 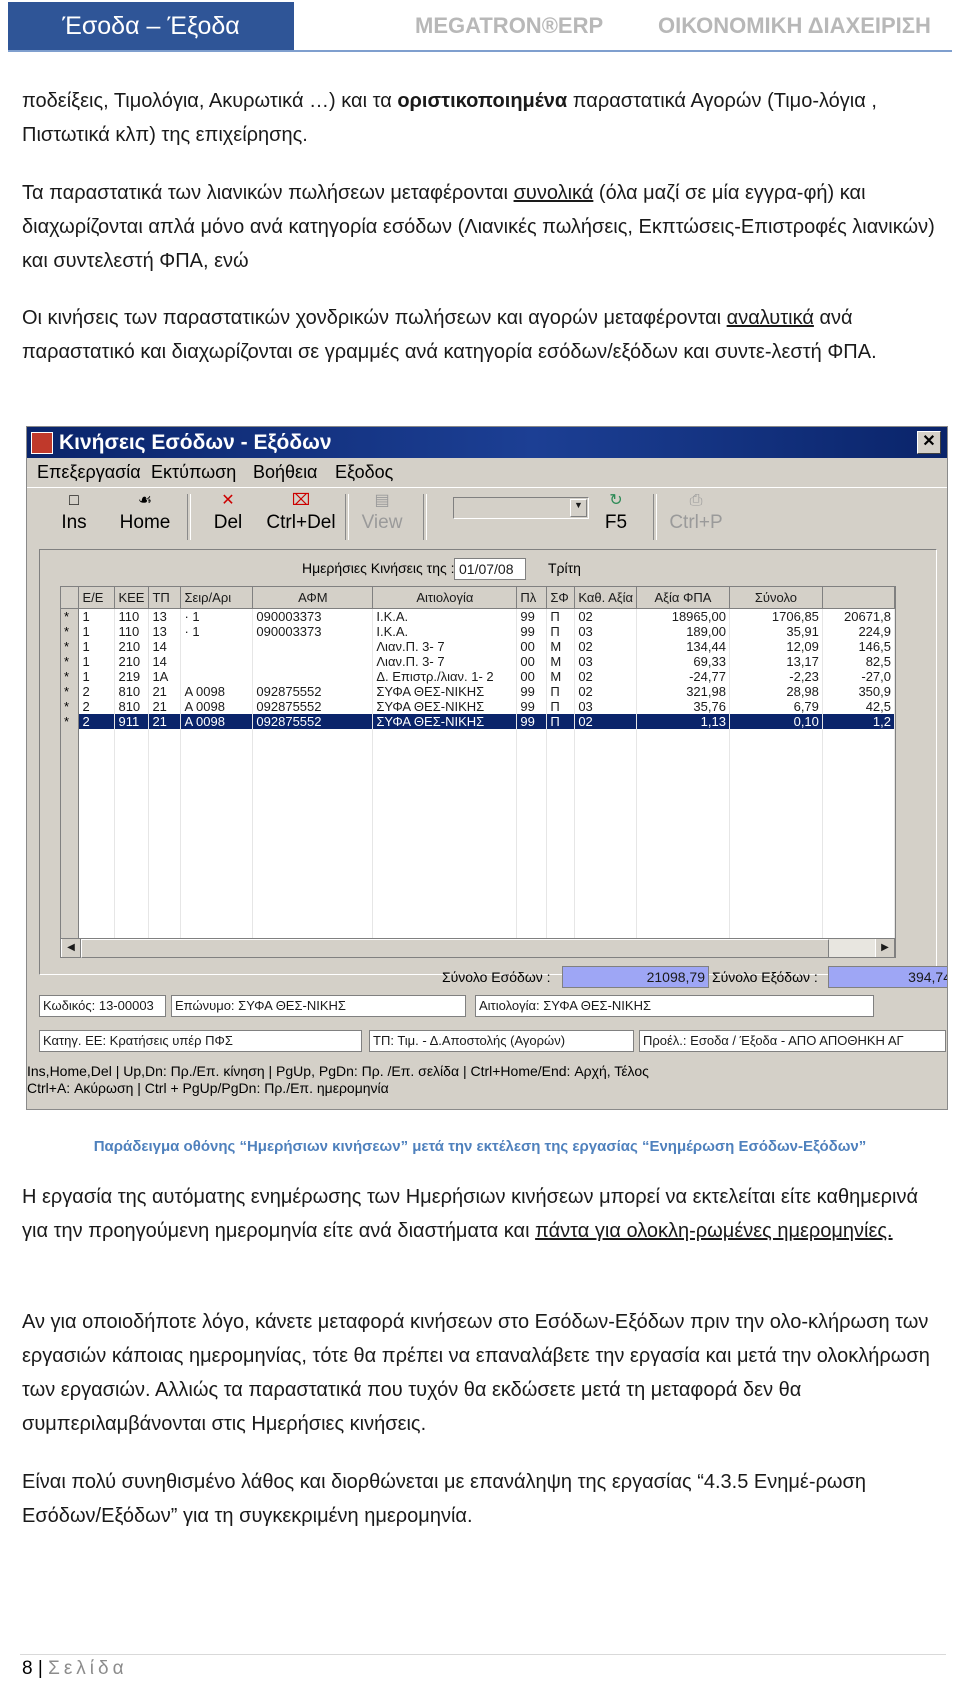 I want to click on menu-help: Βοήθεια, so click(x=285, y=472).